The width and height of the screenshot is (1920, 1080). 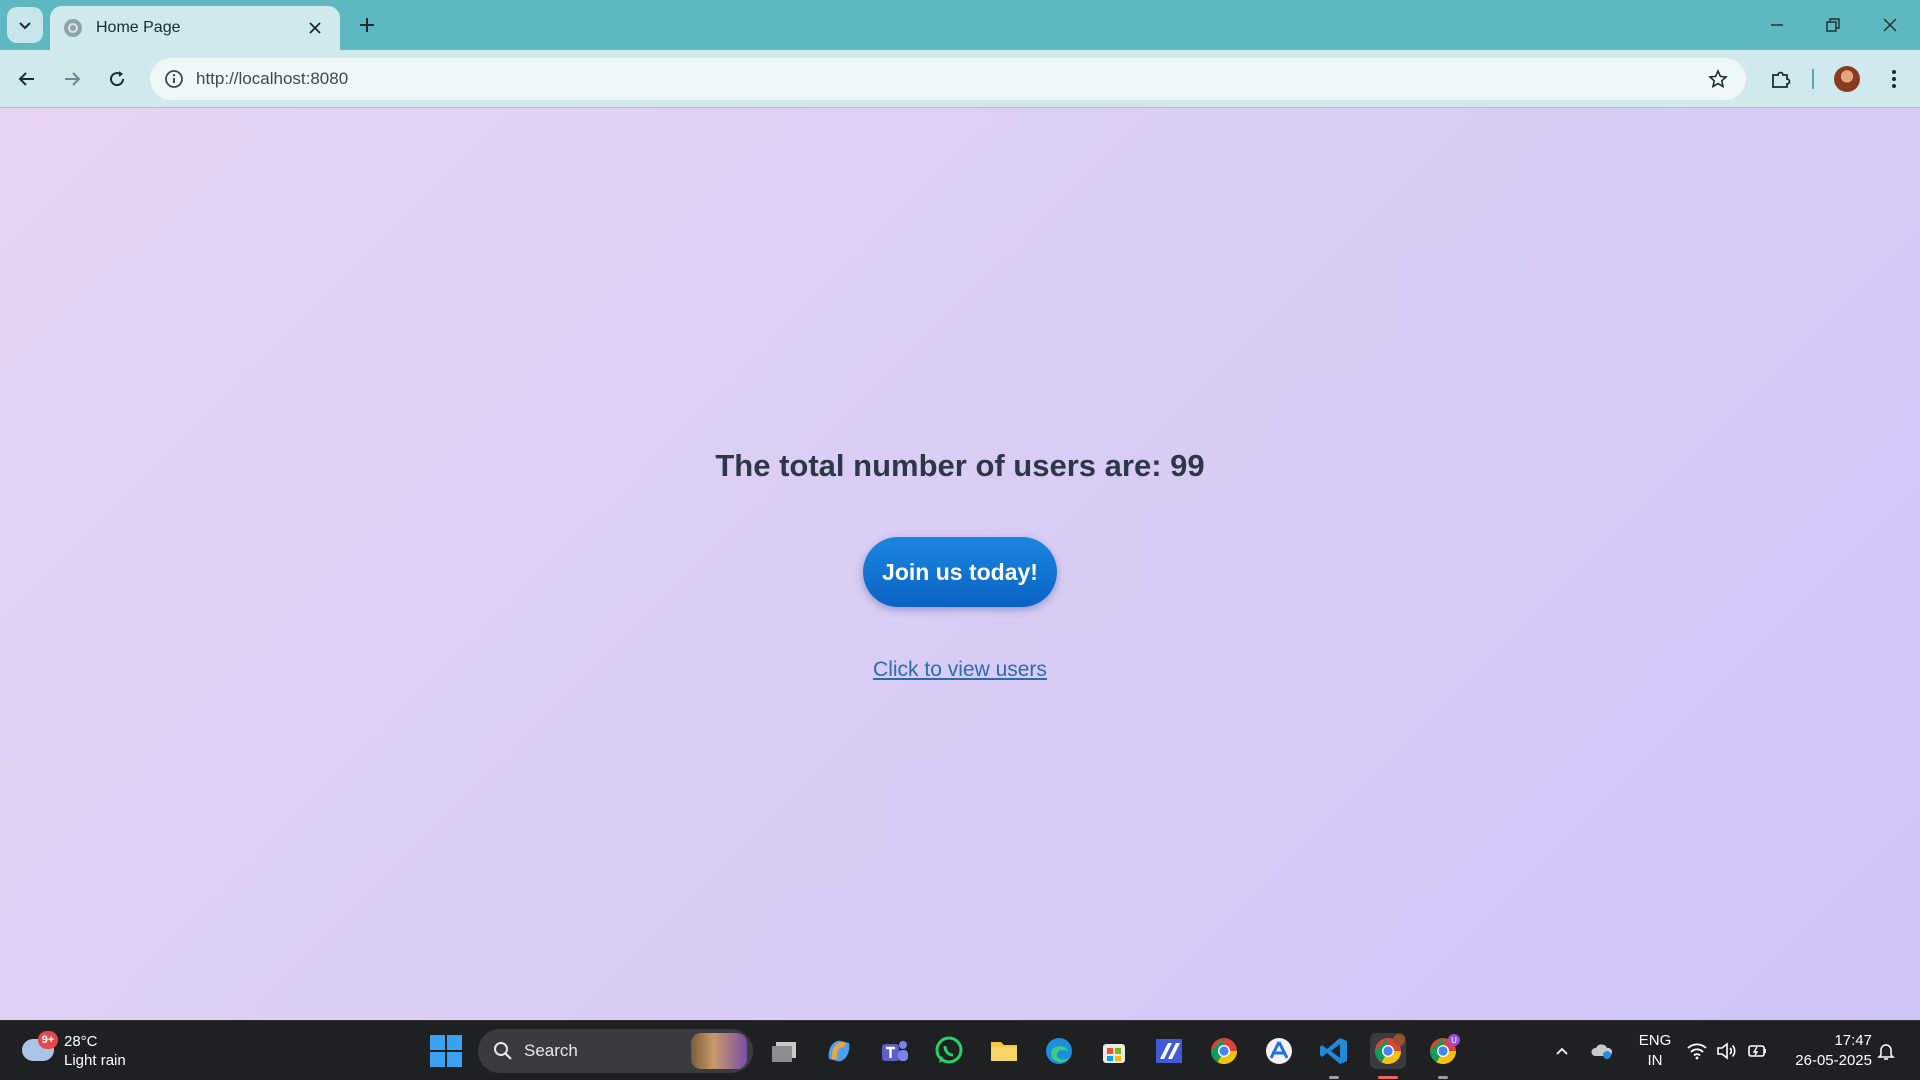 What do you see at coordinates (1655, 1060) in the screenshot?
I see `language-region: IN` at bounding box center [1655, 1060].